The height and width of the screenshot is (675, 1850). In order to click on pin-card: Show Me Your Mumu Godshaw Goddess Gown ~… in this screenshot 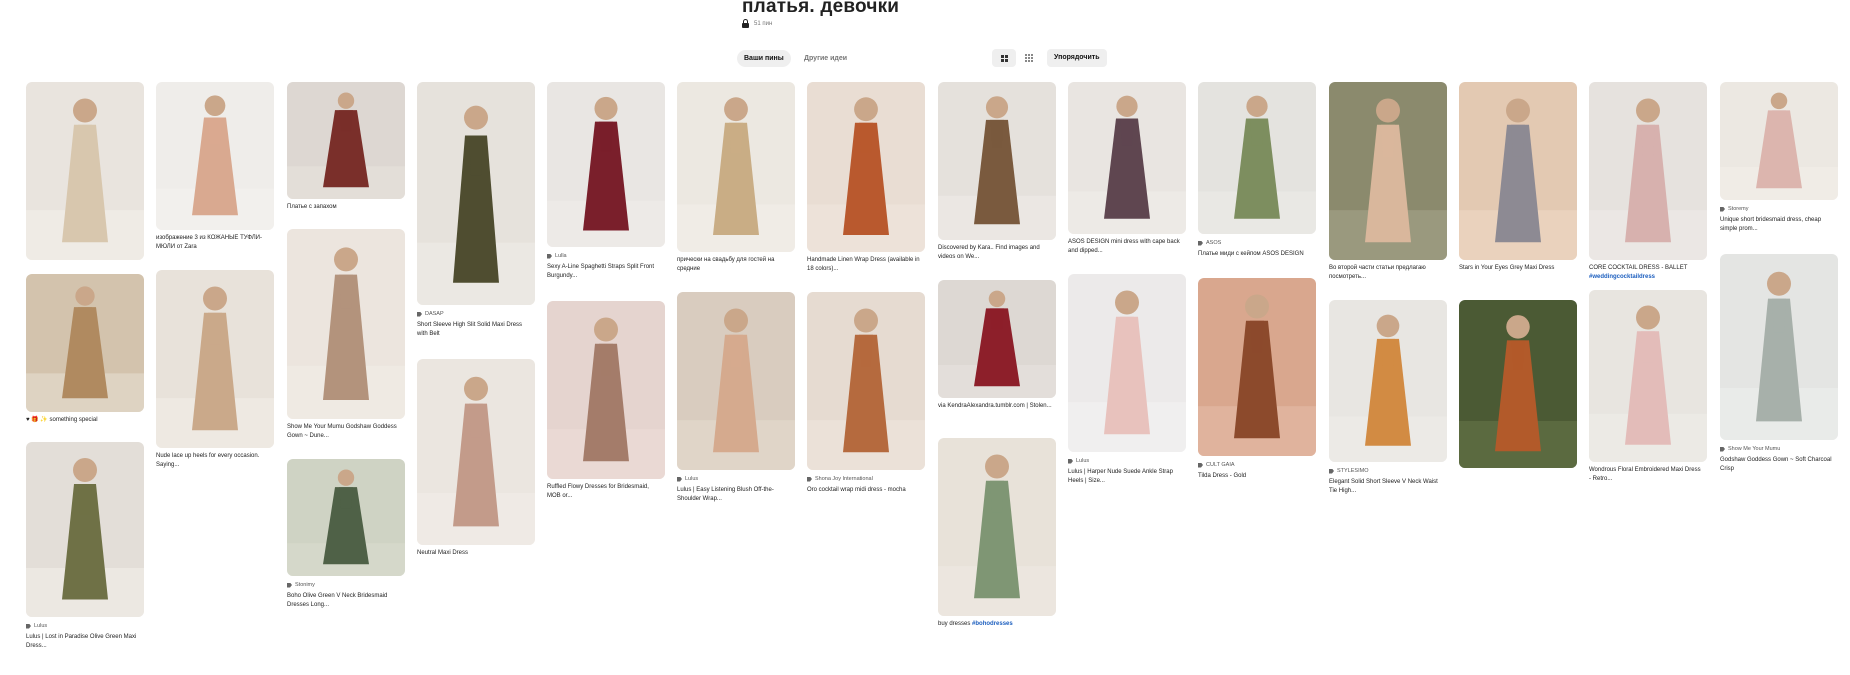, I will do `click(346, 335)`.